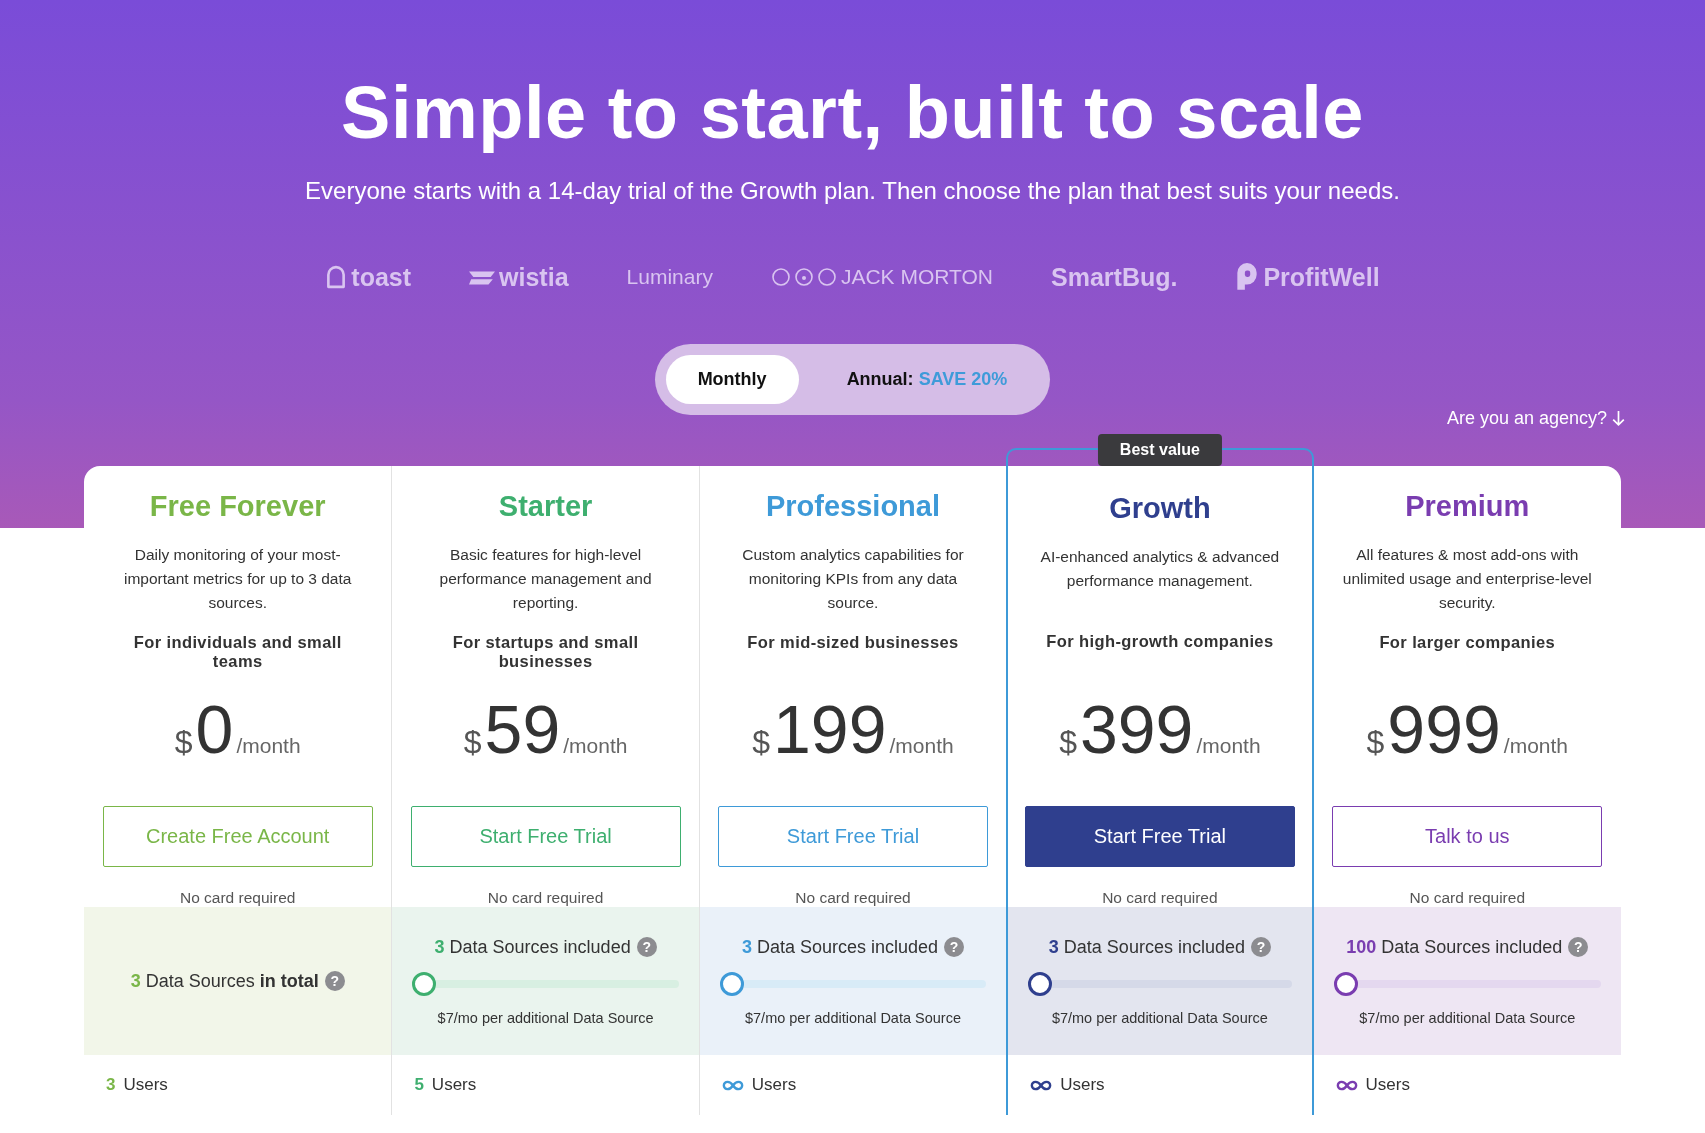 The height and width of the screenshot is (1133, 1705). Describe the element at coordinates (1454, 947) in the screenshot. I see `data-sources-text: 100 Data Sources included` at that location.